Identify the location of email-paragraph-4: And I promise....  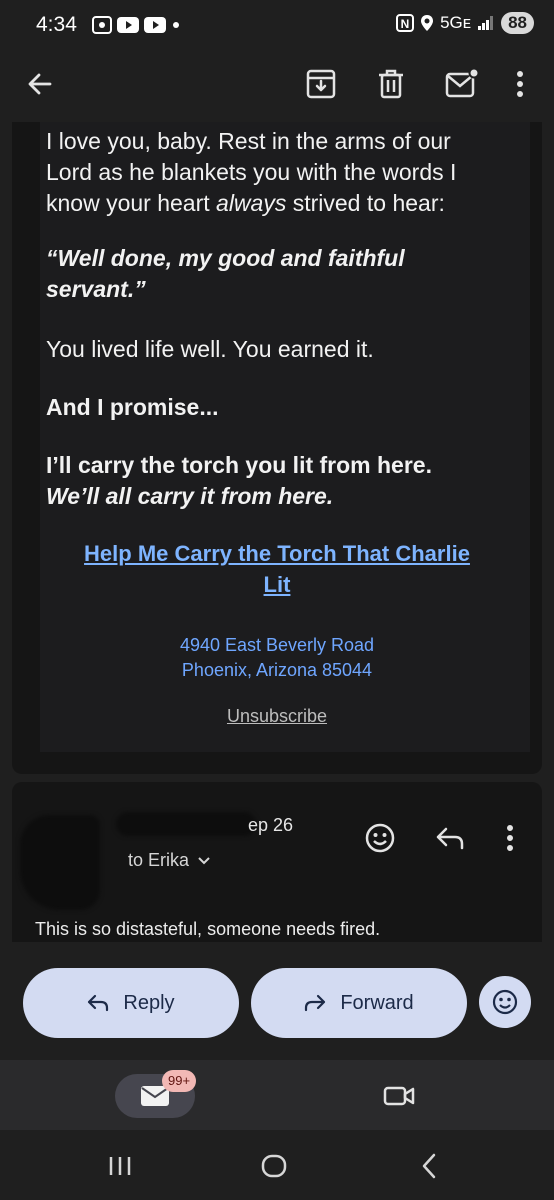
(132, 407).